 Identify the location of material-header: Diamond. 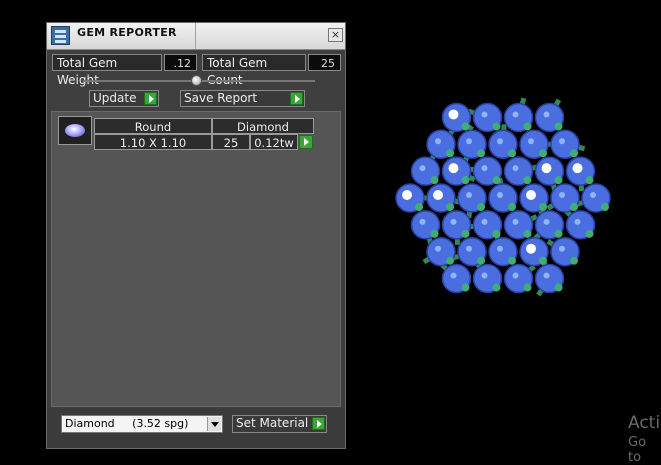
(263, 126).